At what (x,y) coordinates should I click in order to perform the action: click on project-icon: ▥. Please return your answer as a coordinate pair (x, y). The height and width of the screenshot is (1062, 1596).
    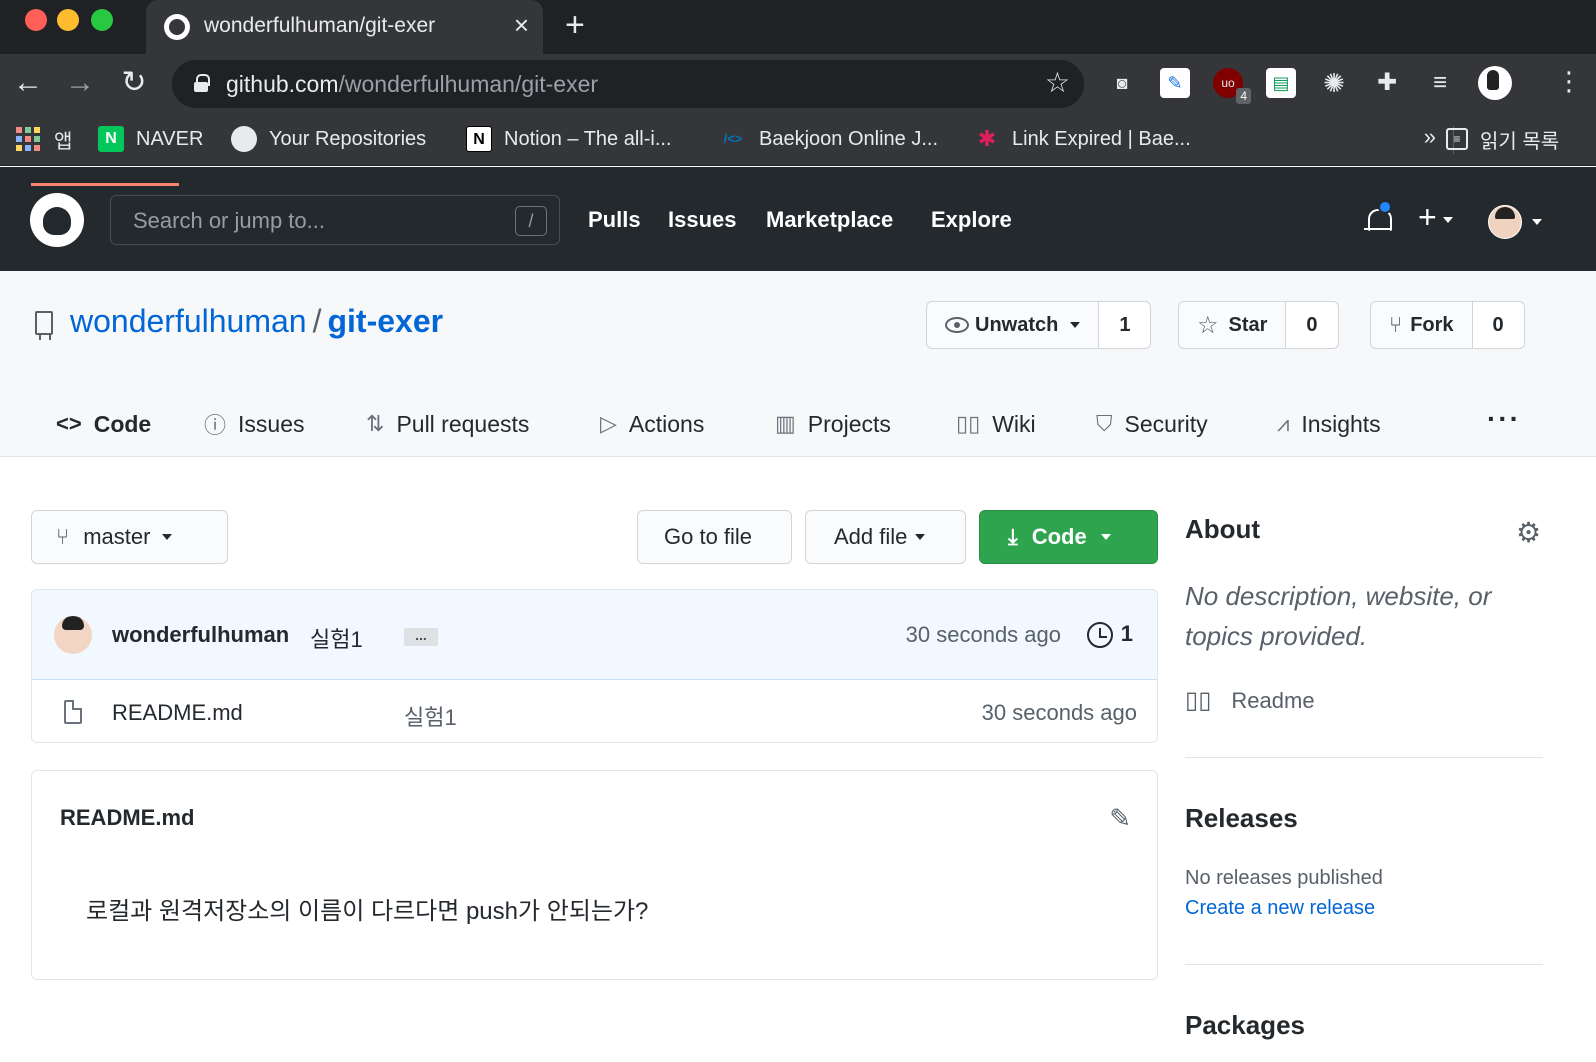
    Looking at the image, I should click on (785, 423).